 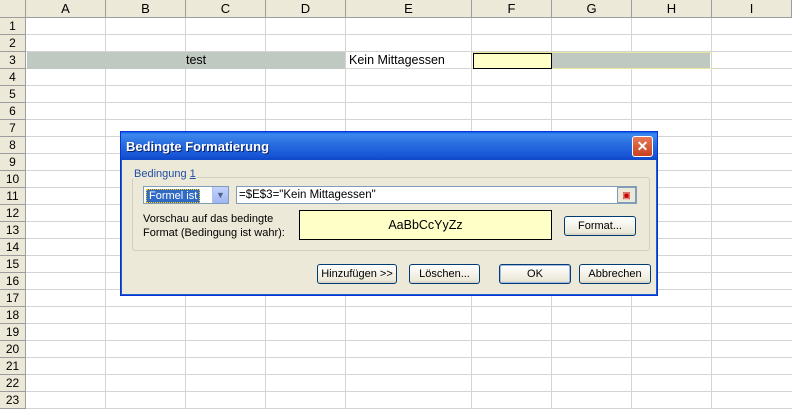 What do you see at coordinates (13, 400) in the screenshot?
I see `row-header: 23` at bounding box center [13, 400].